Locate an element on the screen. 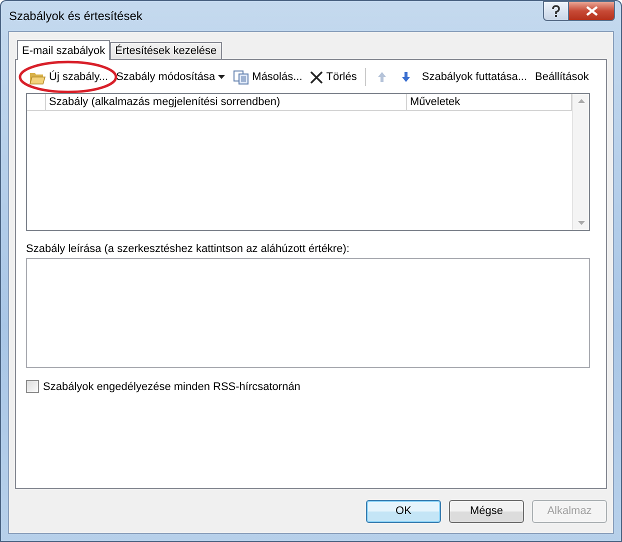 The image size is (622, 542). scroll-up-icon is located at coordinates (581, 101).